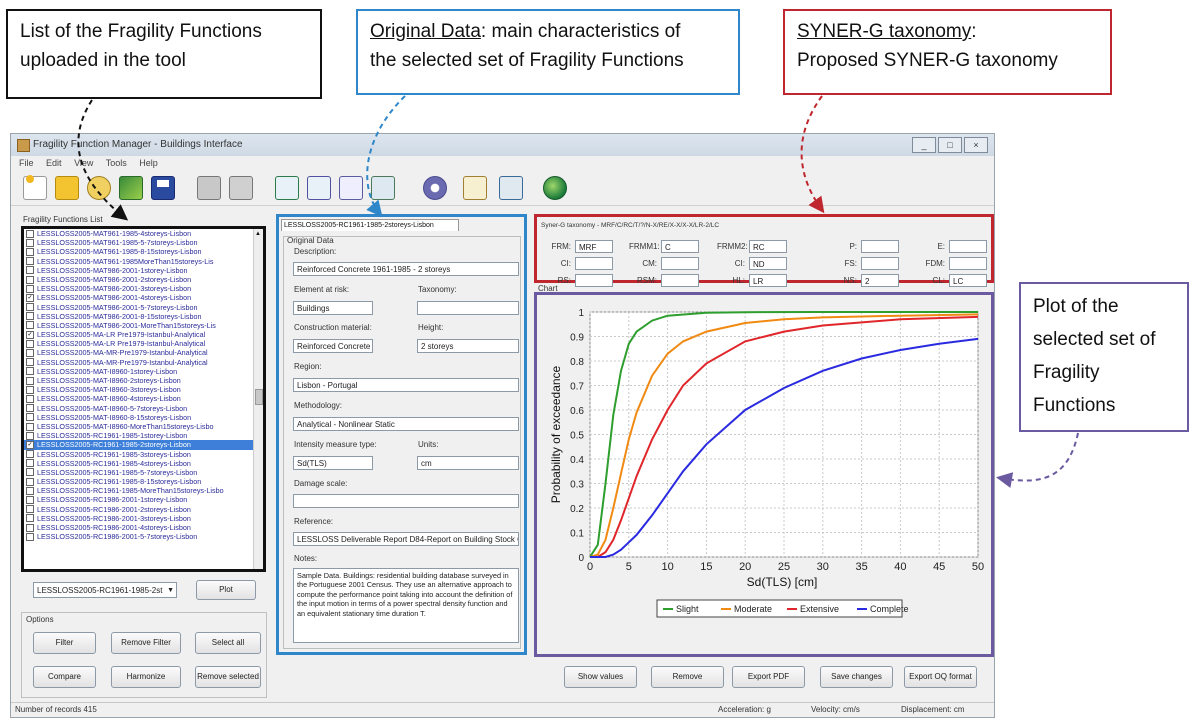 The height and width of the screenshot is (718, 1192). I want to click on taxonomy-field-input: LR, so click(768, 280).